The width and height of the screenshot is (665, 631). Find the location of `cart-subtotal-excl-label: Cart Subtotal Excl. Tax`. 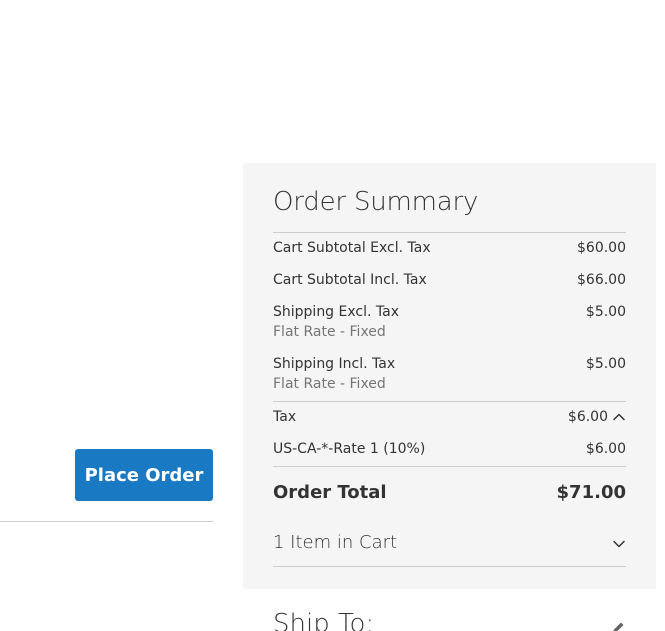

cart-subtotal-excl-label: Cart Subtotal Excl. Tax is located at coordinates (352, 248).